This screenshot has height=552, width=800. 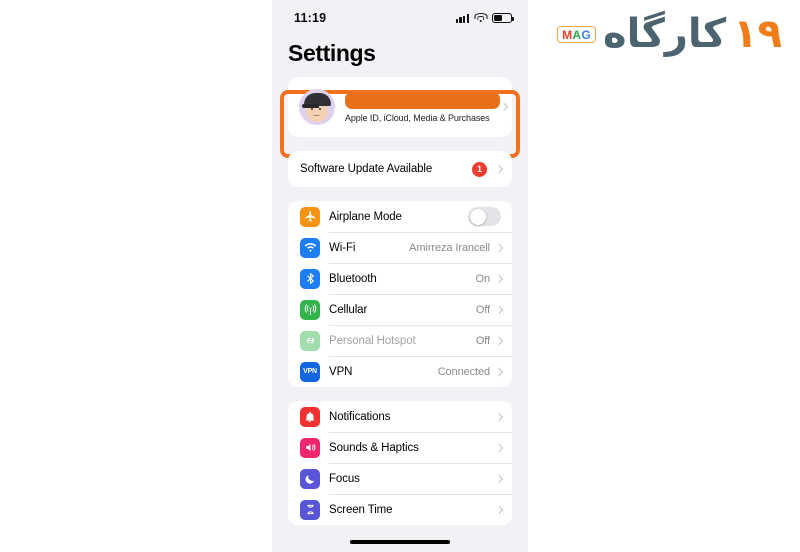 I want to click on settings-row-label: Bluetooth, so click(x=353, y=278).